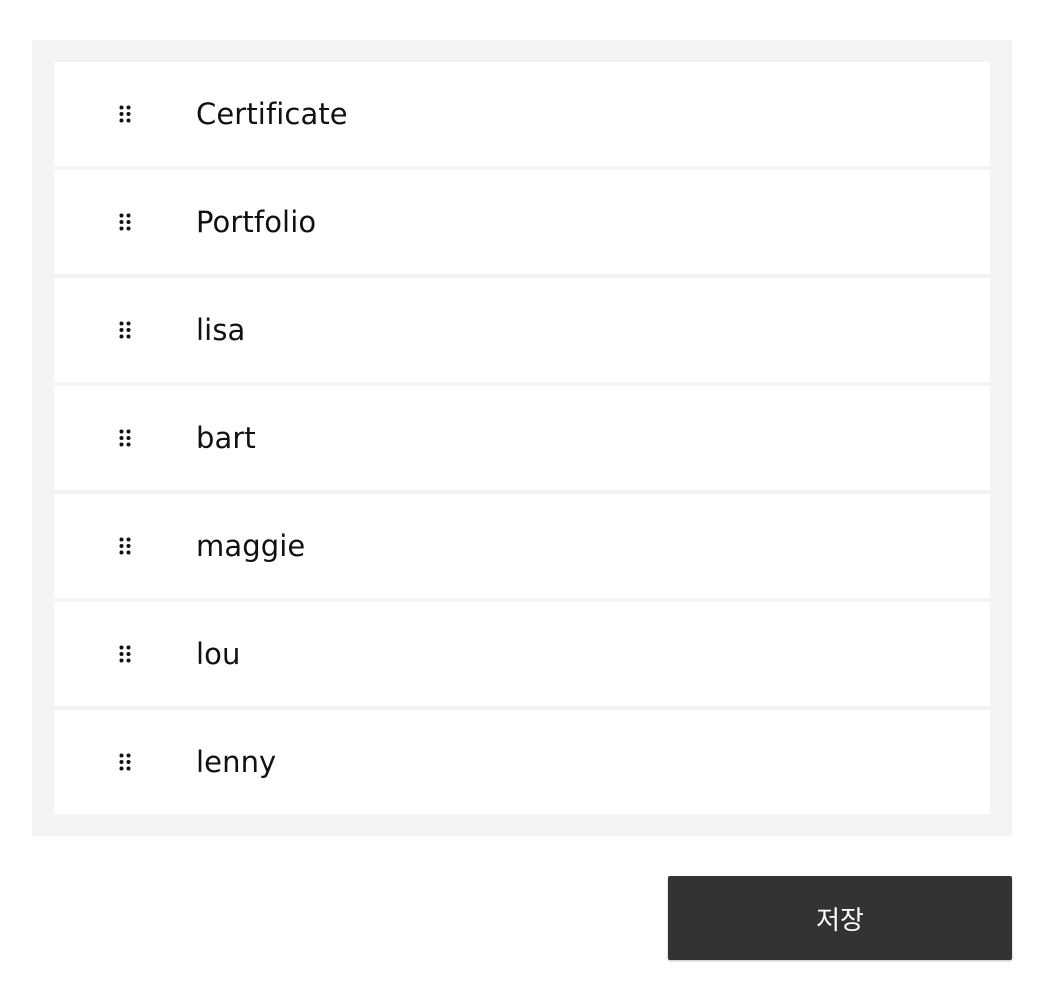 The width and height of the screenshot is (1056, 998). What do you see at coordinates (218, 654) in the screenshot?
I see `list-item-label: lou` at bounding box center [218, 654].